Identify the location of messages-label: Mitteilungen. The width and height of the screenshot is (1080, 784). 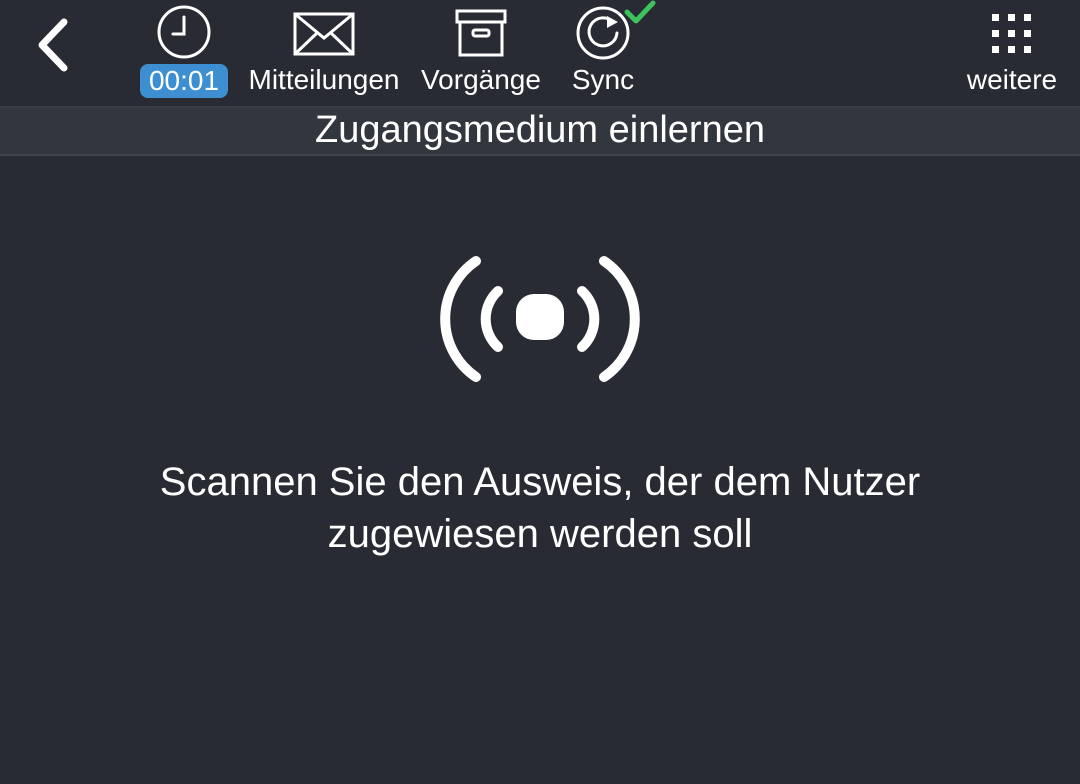
(324, 79).